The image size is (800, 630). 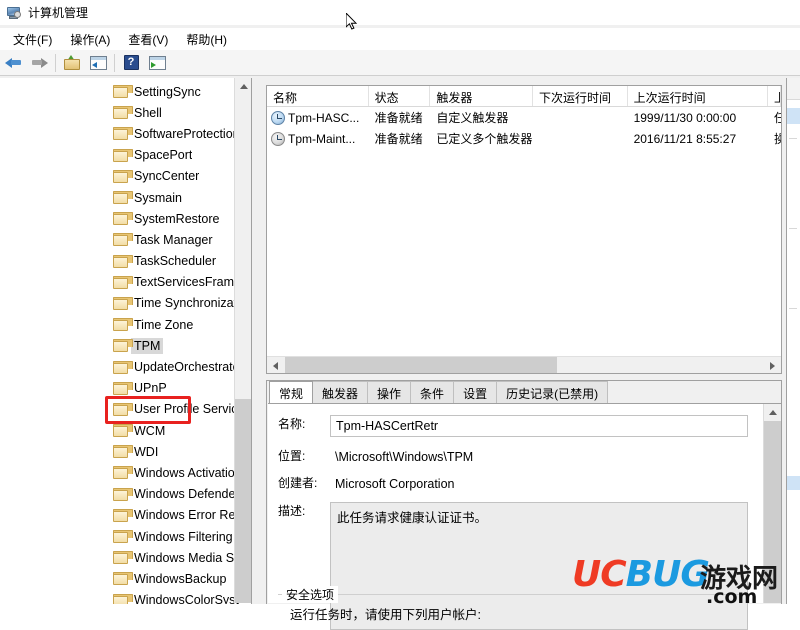 What do you see at coordinates (389, 392) in the screenshot?
I see `tab-2: 操作` at bounding box center [389, 392].